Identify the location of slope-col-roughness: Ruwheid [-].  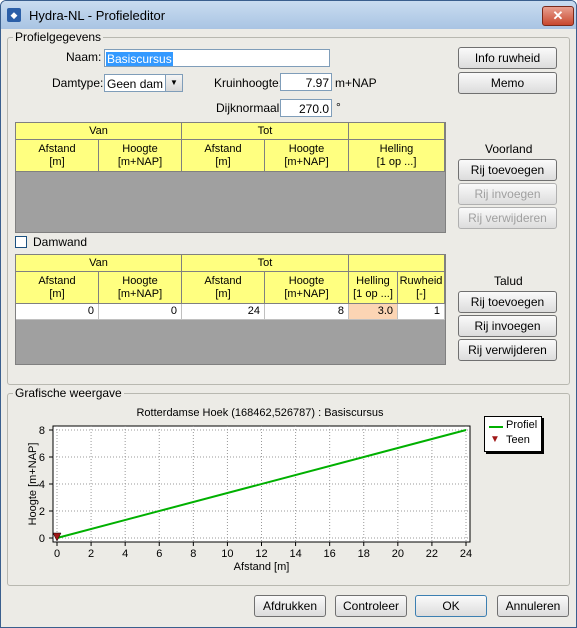
(421, 288).